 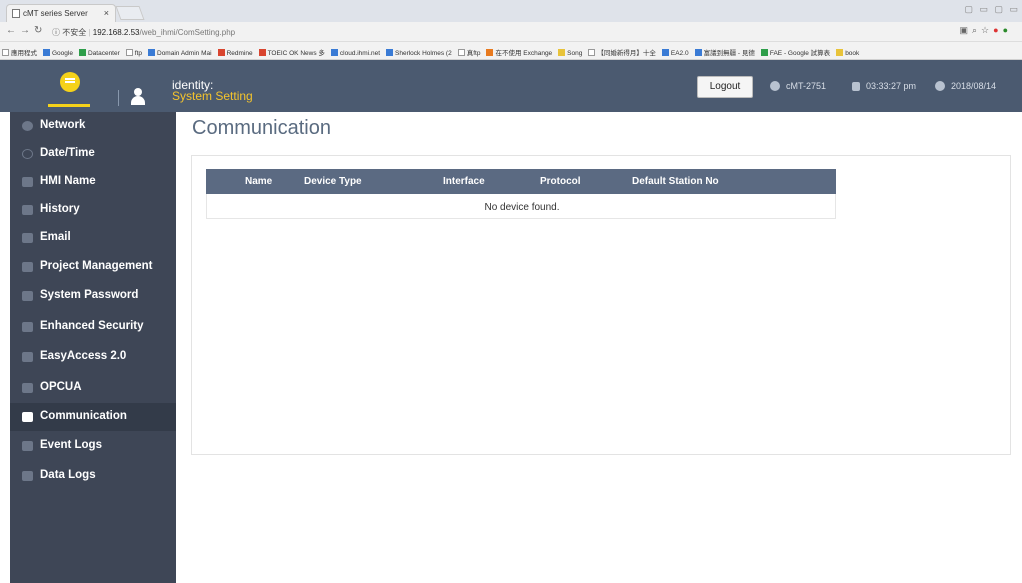 I want to click on bookmark-item: Domain Admin Mai, so click(x=180, y=53).